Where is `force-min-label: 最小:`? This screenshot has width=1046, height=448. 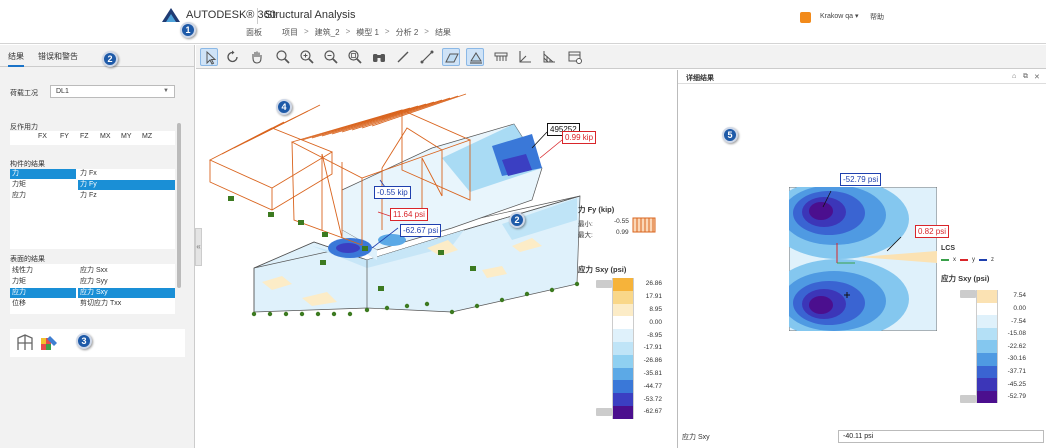
force-min-label: 最小: is located at coordinates (585, 224).